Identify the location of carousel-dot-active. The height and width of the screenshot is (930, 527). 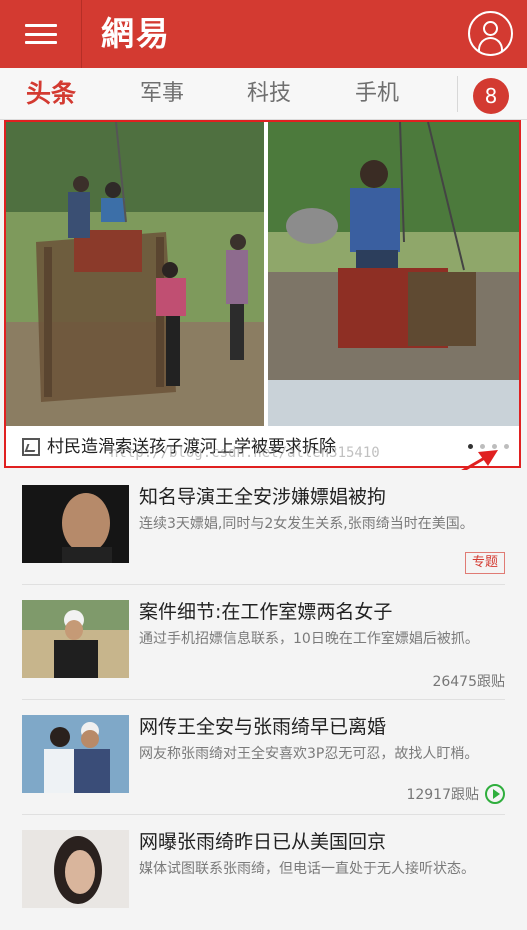
(470, 446).